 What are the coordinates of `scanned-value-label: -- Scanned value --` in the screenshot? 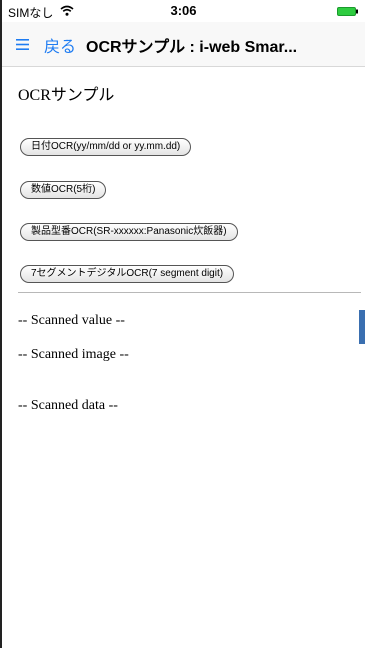 It's located at (71, 320).